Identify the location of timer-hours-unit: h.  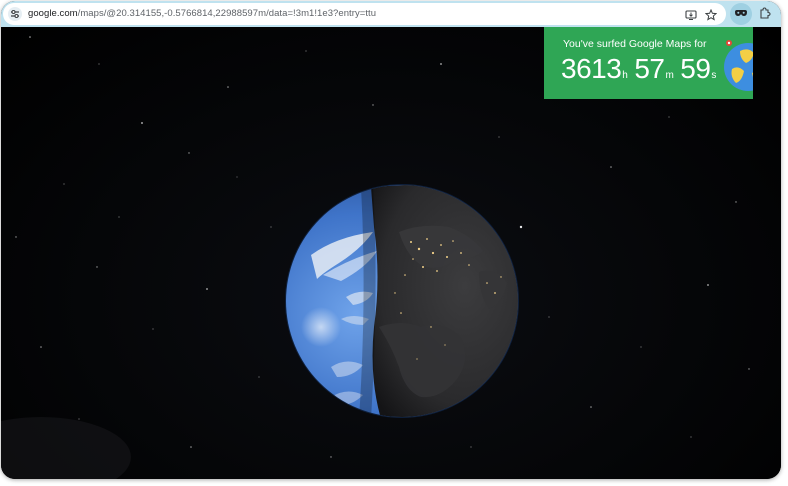
(625, 75).